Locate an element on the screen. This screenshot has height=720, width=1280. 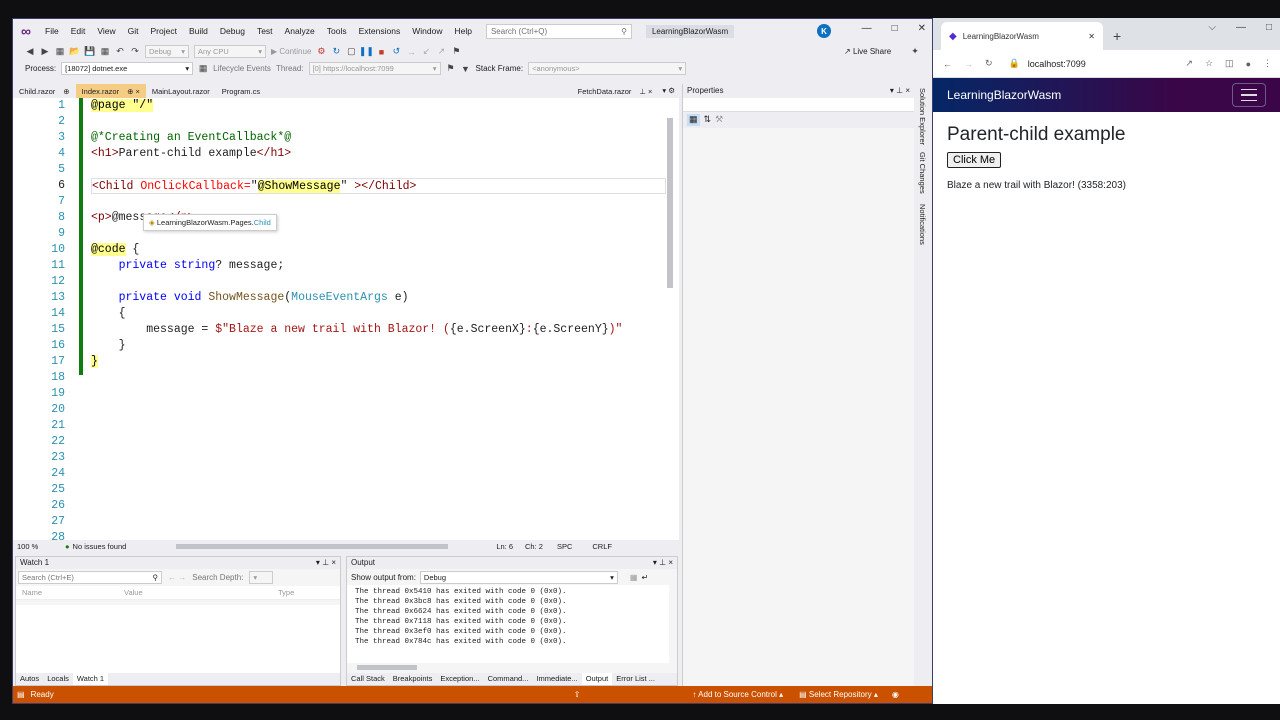
menu-project: Project is located at coordinates (164, 31).